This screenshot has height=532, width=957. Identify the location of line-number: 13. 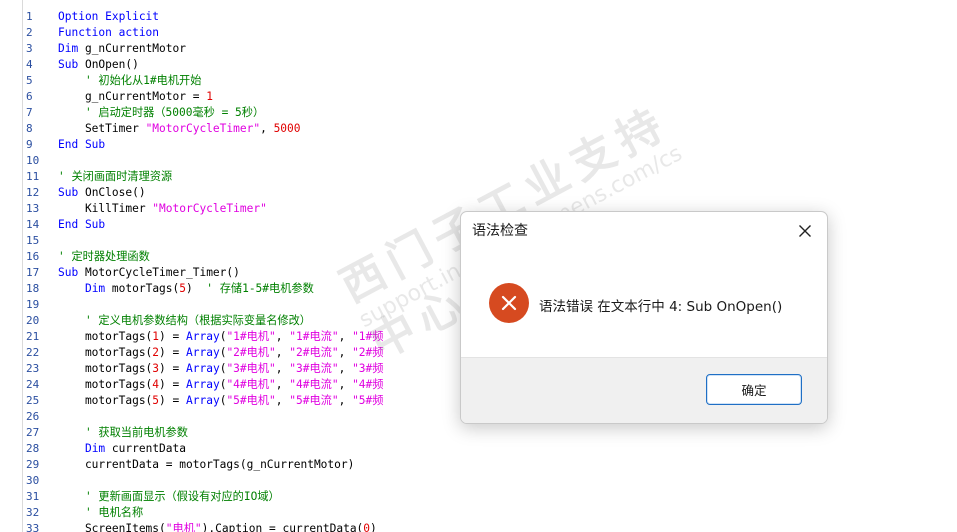
(33, 208).